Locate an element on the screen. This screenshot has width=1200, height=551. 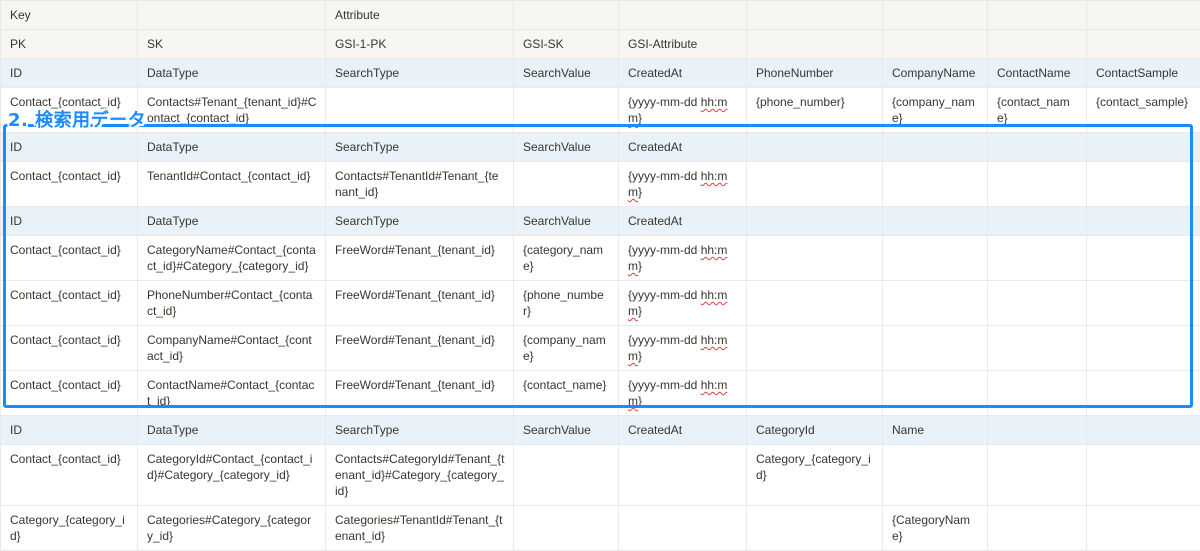
table-cell-col7: Name is located at coordinates (935, 430).